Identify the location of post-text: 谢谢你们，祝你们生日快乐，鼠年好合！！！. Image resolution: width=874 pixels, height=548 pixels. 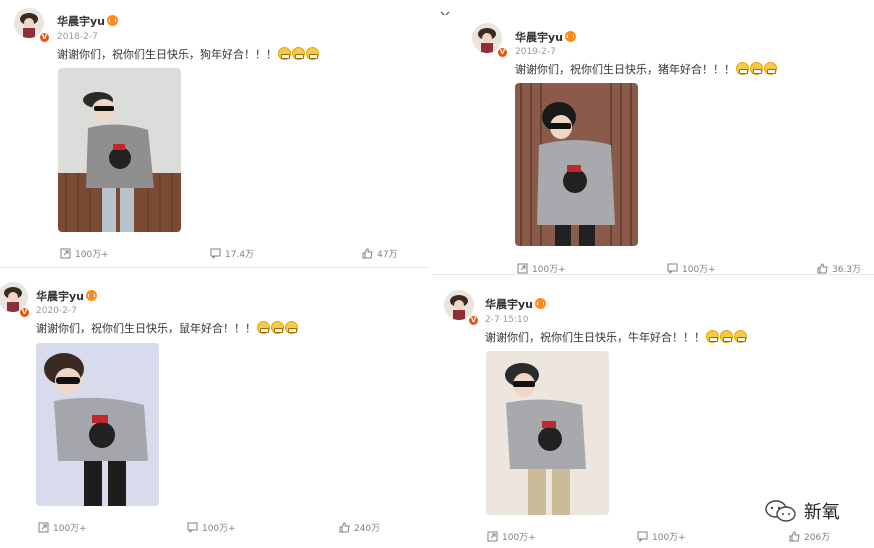
(167, 328).